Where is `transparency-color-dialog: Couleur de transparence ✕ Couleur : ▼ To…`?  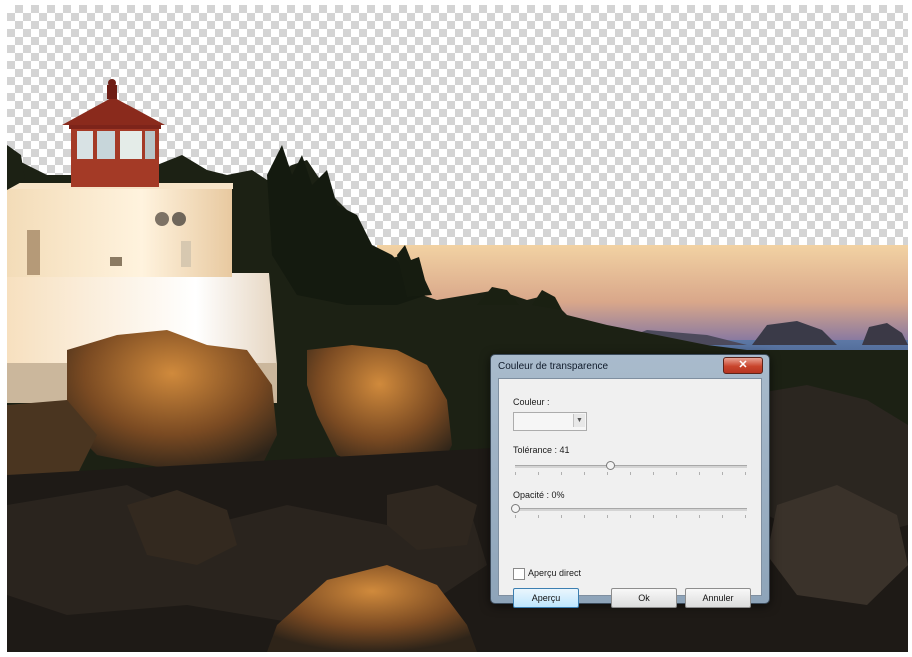
transparency-color-dialog: Couleur de transparence ✕ Couleur : ▼ To… is located at coordinates (630, 481).